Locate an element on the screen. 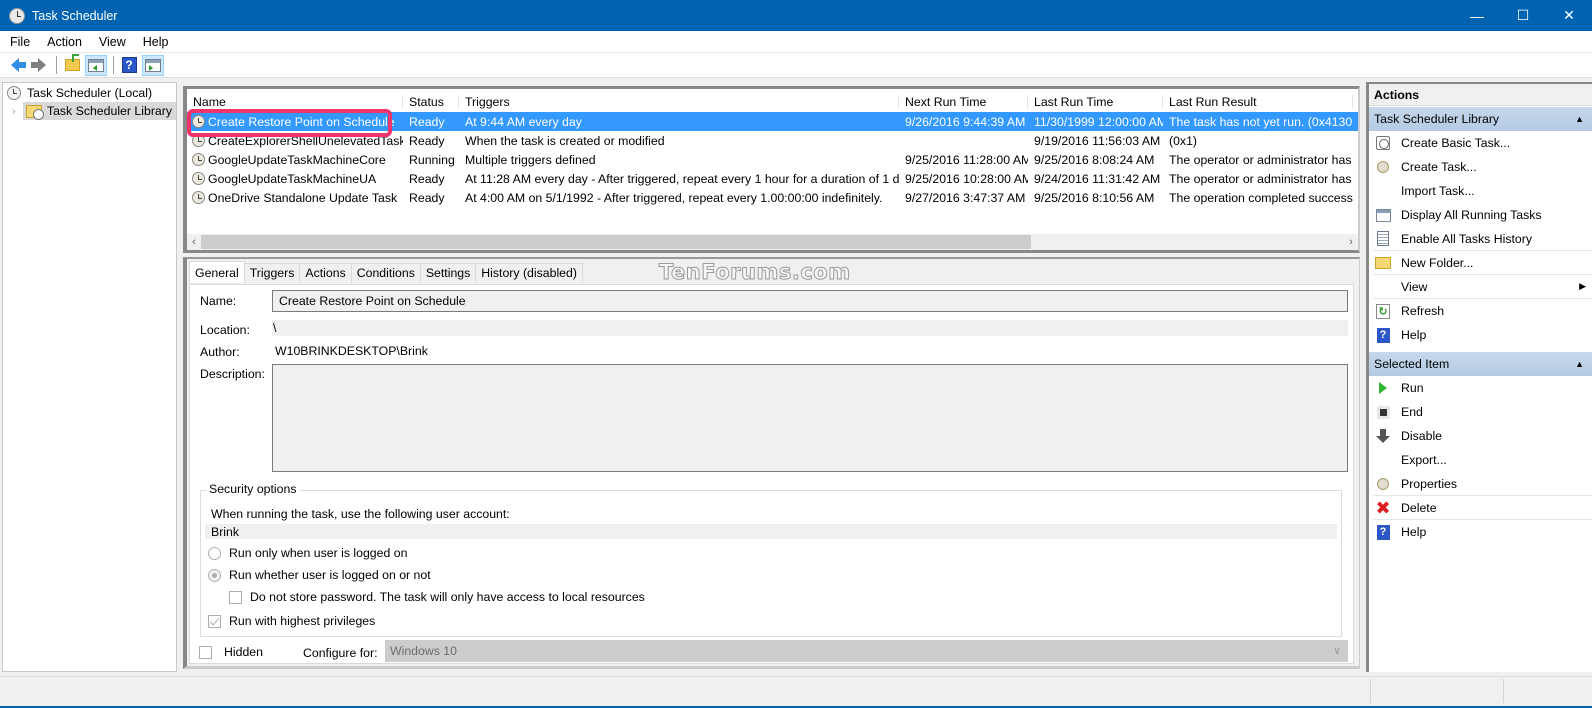  menu-file: File is located at coordinates (18, 42).